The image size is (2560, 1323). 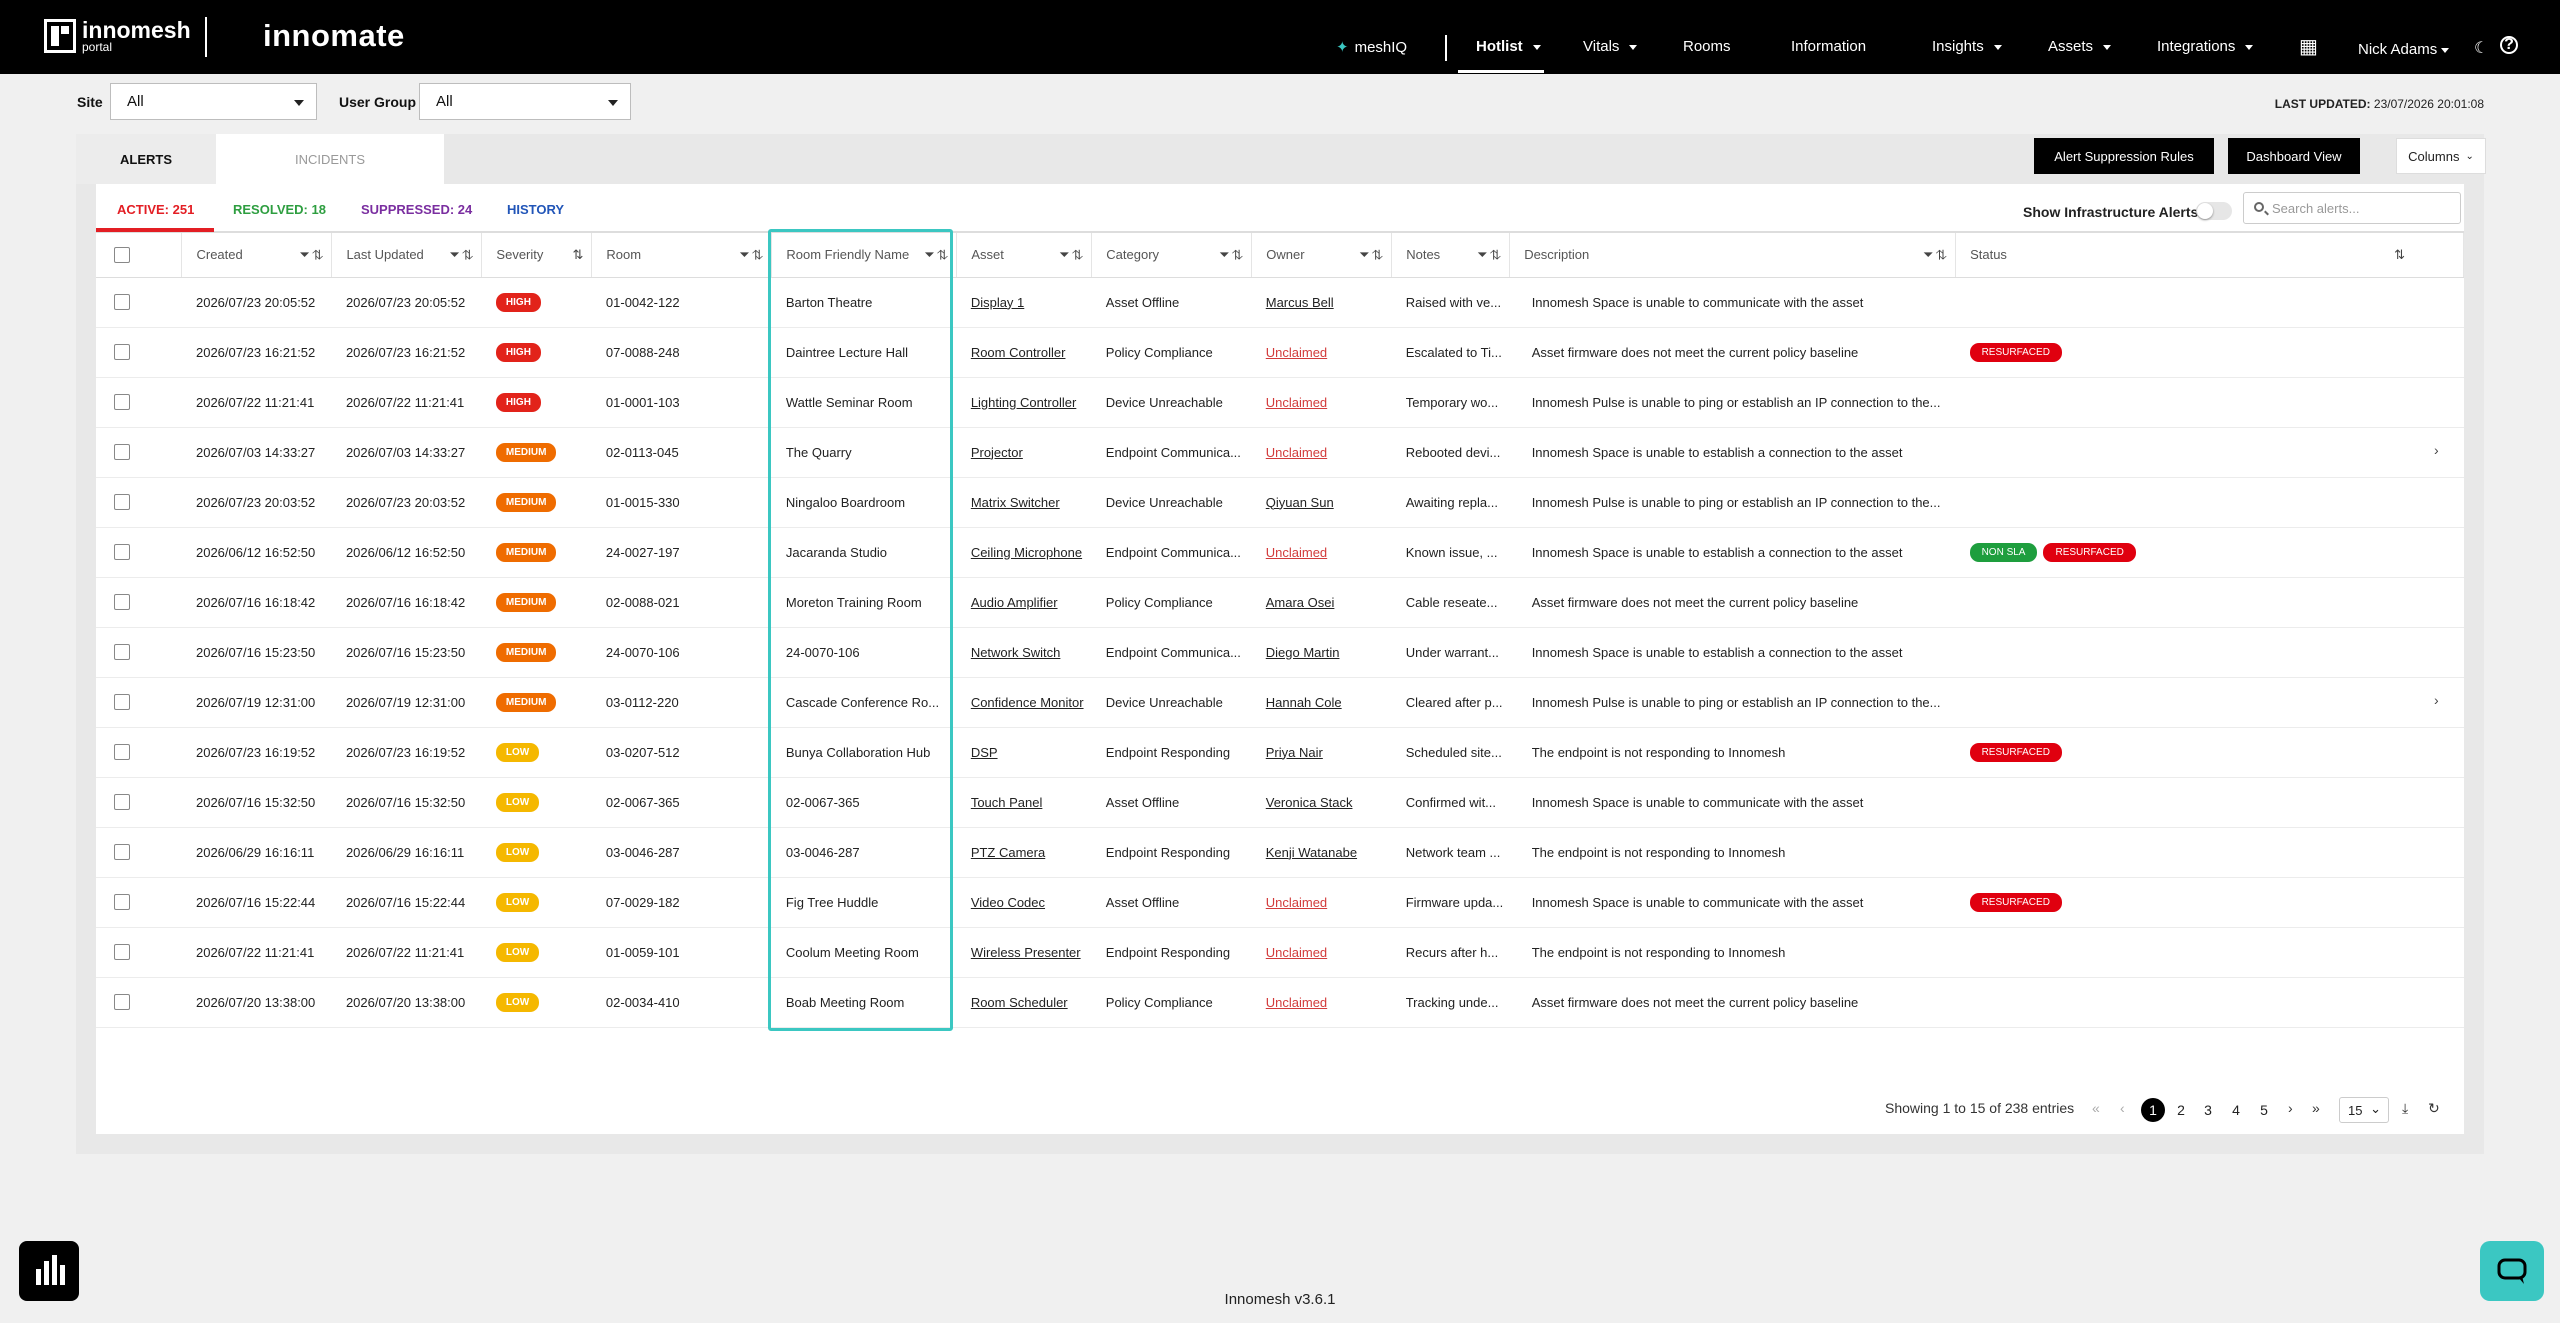 I want to click on download-icon: ⤓, so click(x=2405, y=1108).